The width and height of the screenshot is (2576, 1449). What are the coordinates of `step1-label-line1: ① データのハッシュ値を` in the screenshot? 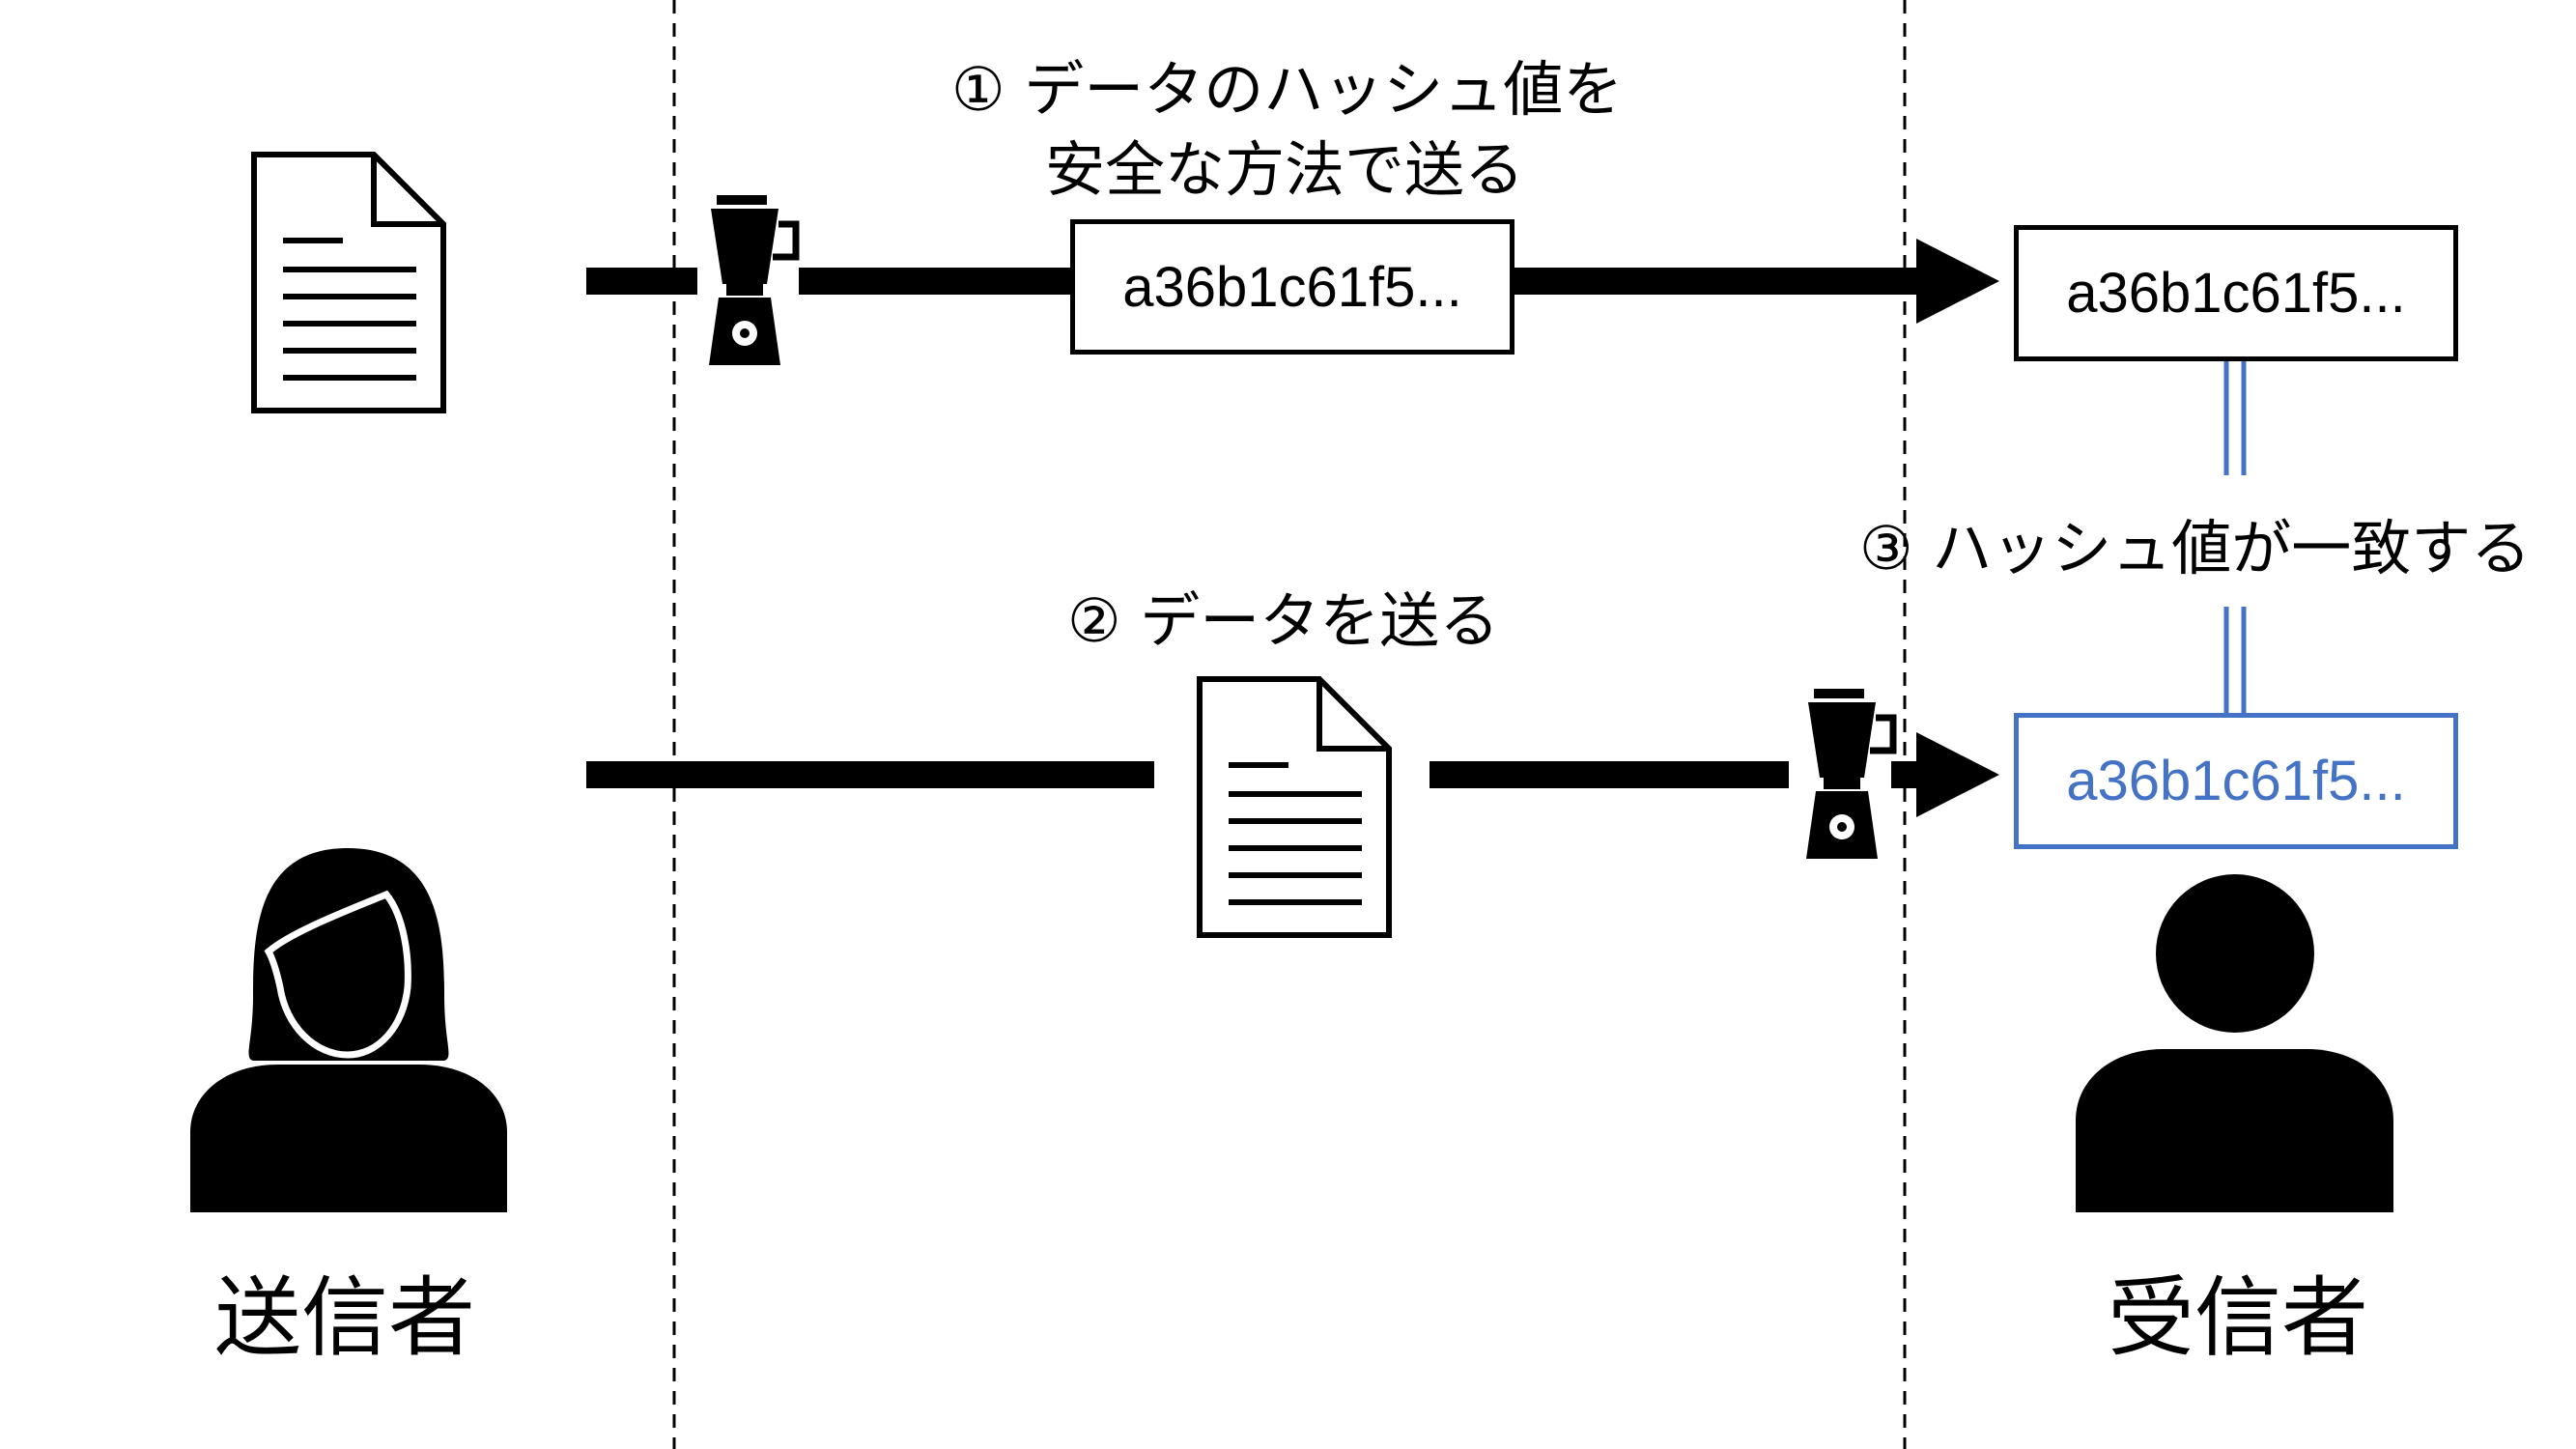 It's located at (1287, 89).